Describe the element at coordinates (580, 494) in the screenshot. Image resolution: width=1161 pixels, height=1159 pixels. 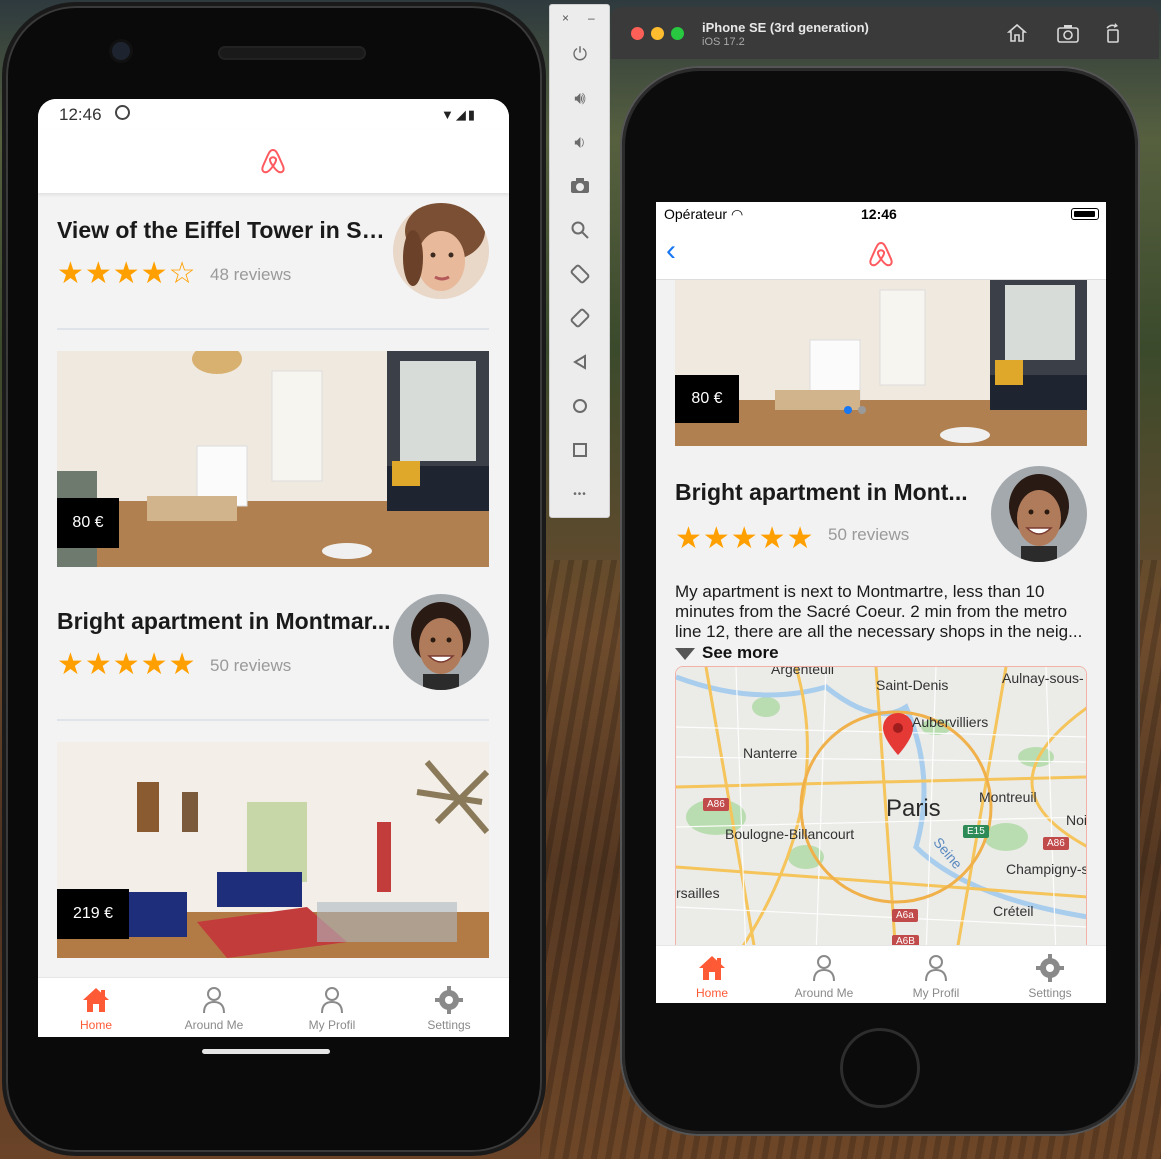
I see `more-icon: •••` at that location.